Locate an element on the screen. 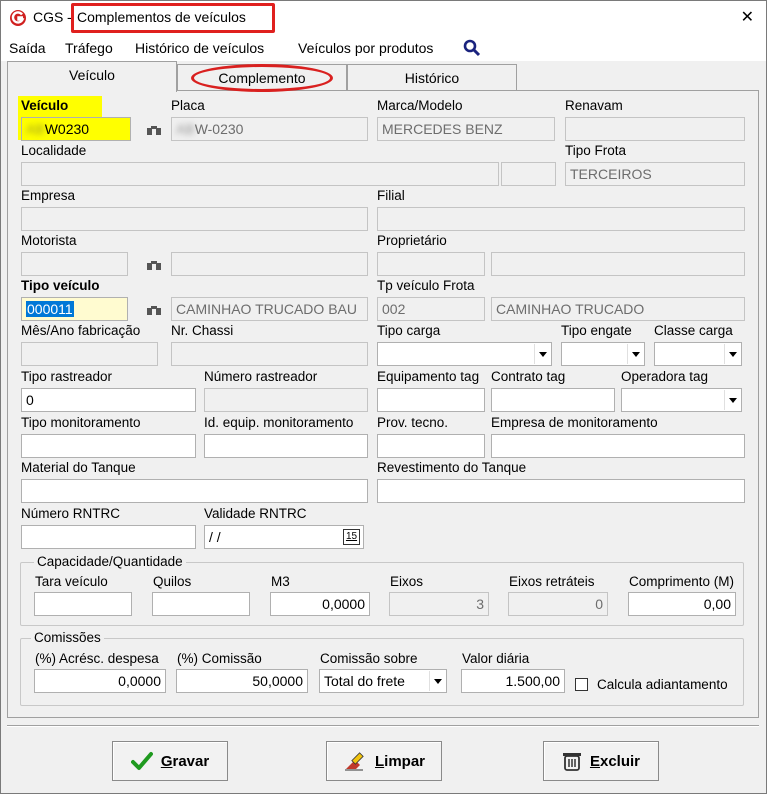  filial-input is located at coordinates (561, 219).